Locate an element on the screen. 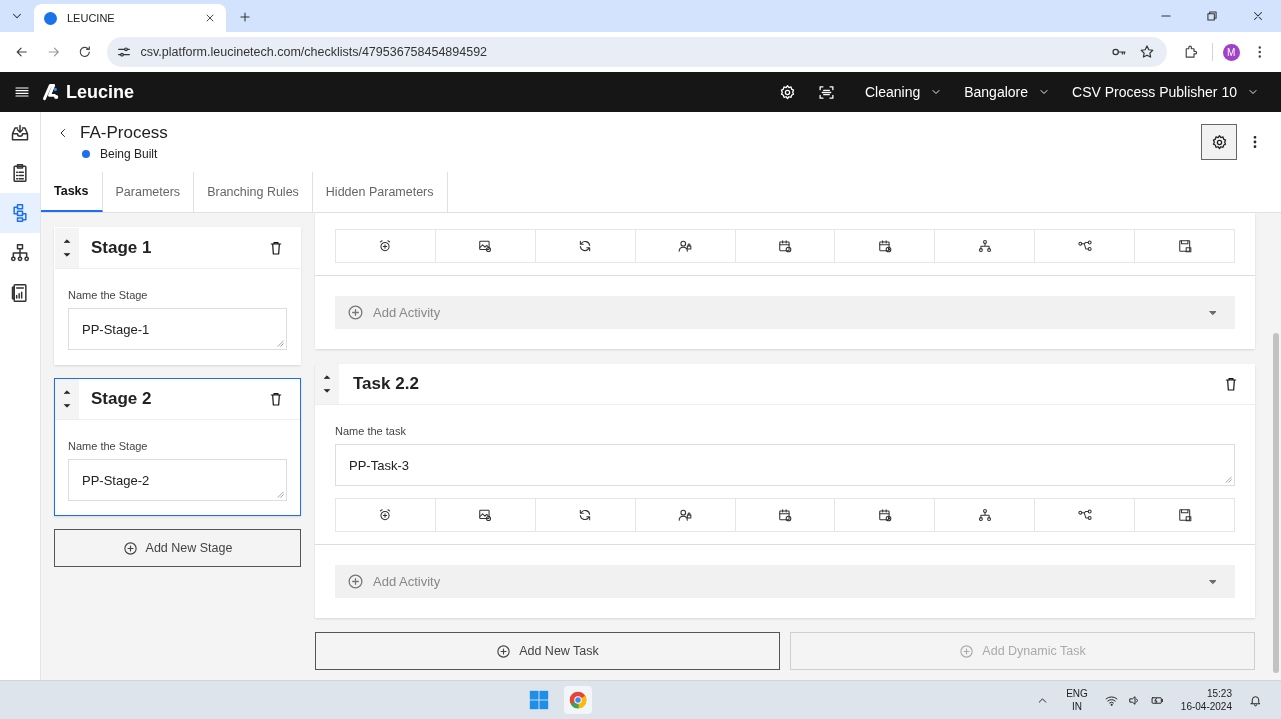 The height and width of the screenshot is (719, 1281). stage-name-field: PP-Stage-2 is located at coordinates (177, 480).